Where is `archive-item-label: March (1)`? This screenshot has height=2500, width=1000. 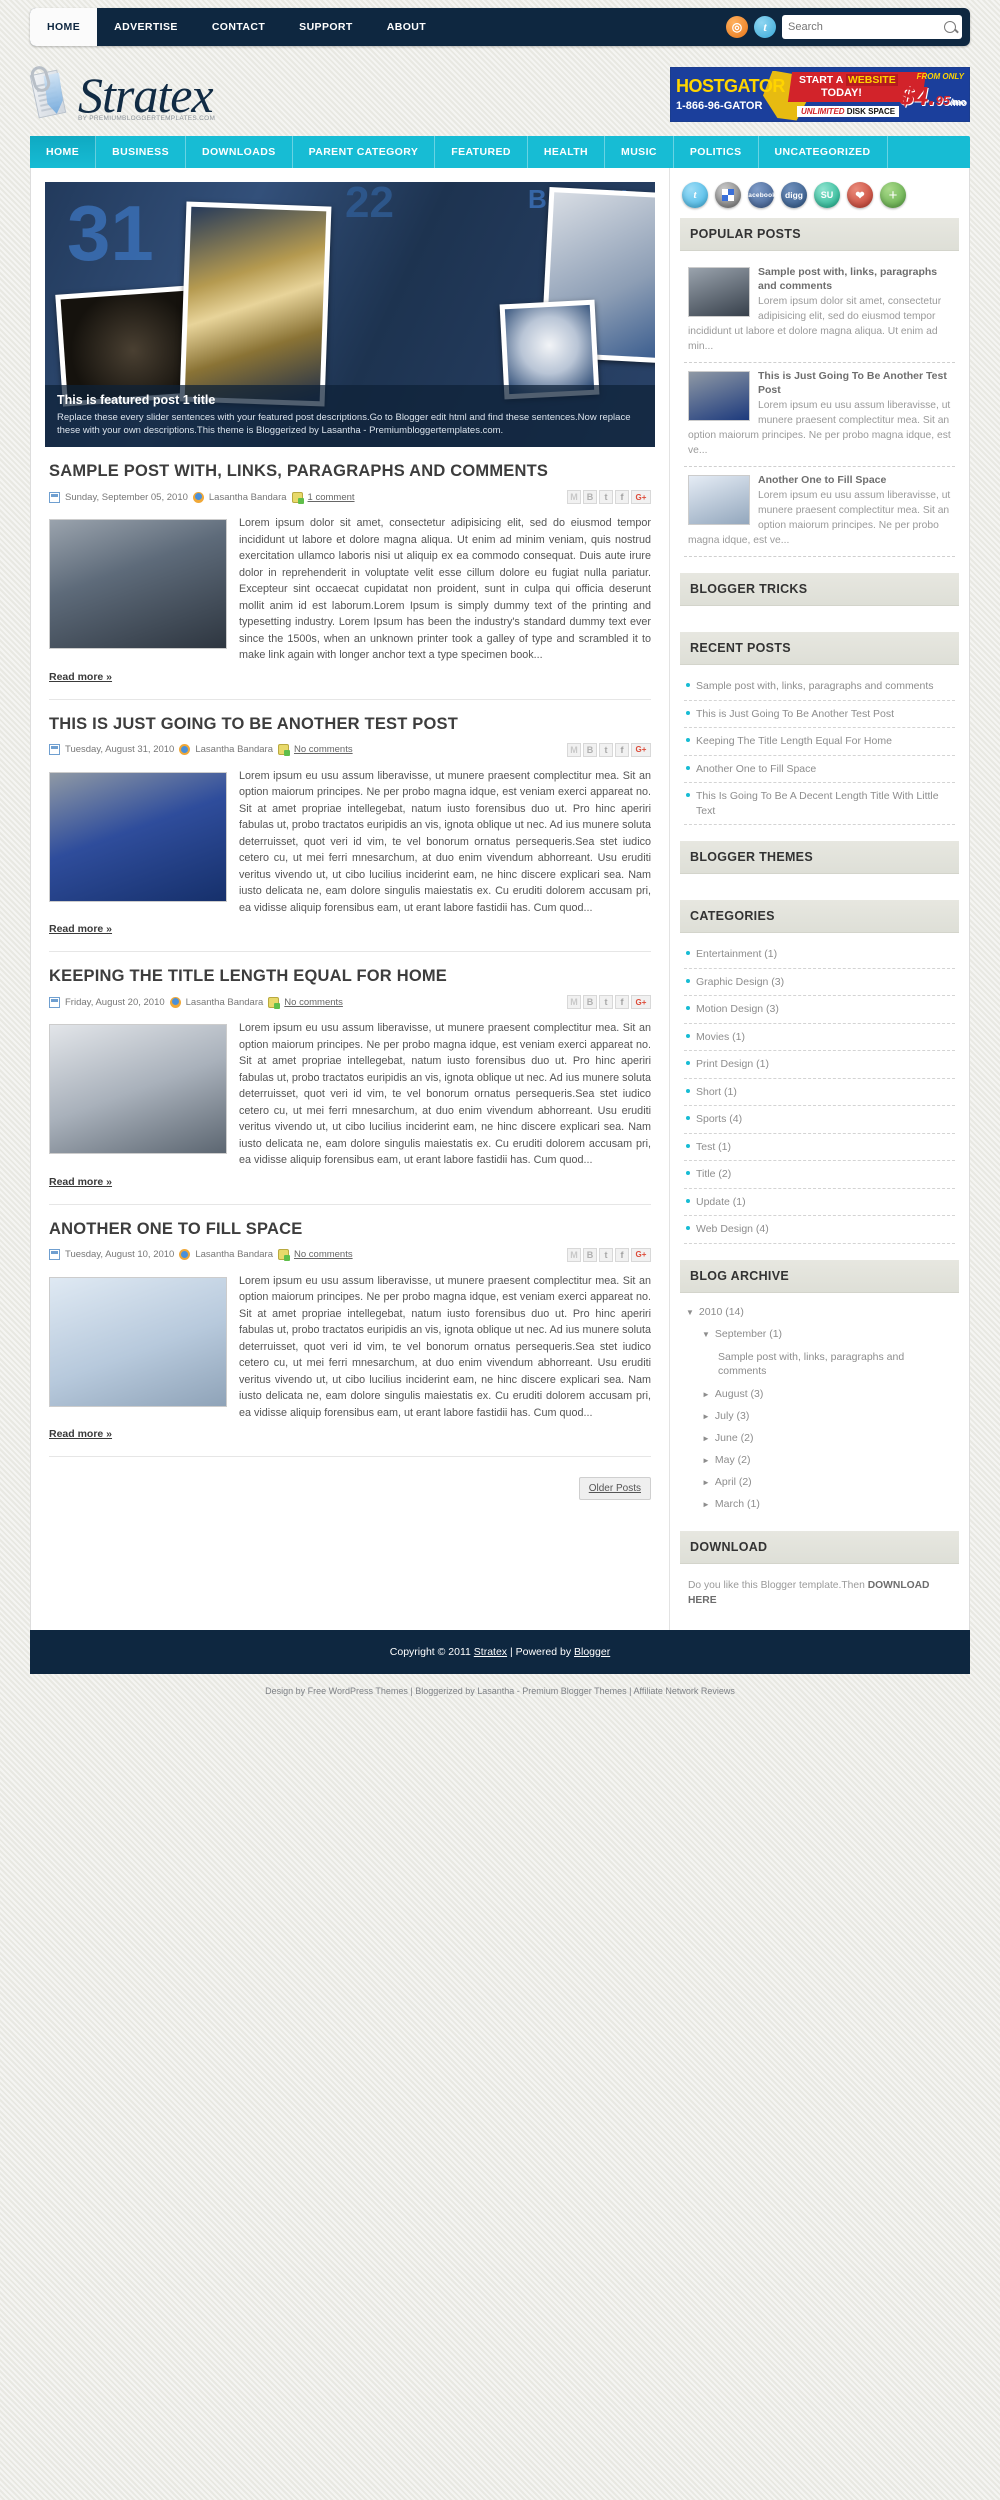 archive-item-label: March (1) is located at coordinates (737, 1504).